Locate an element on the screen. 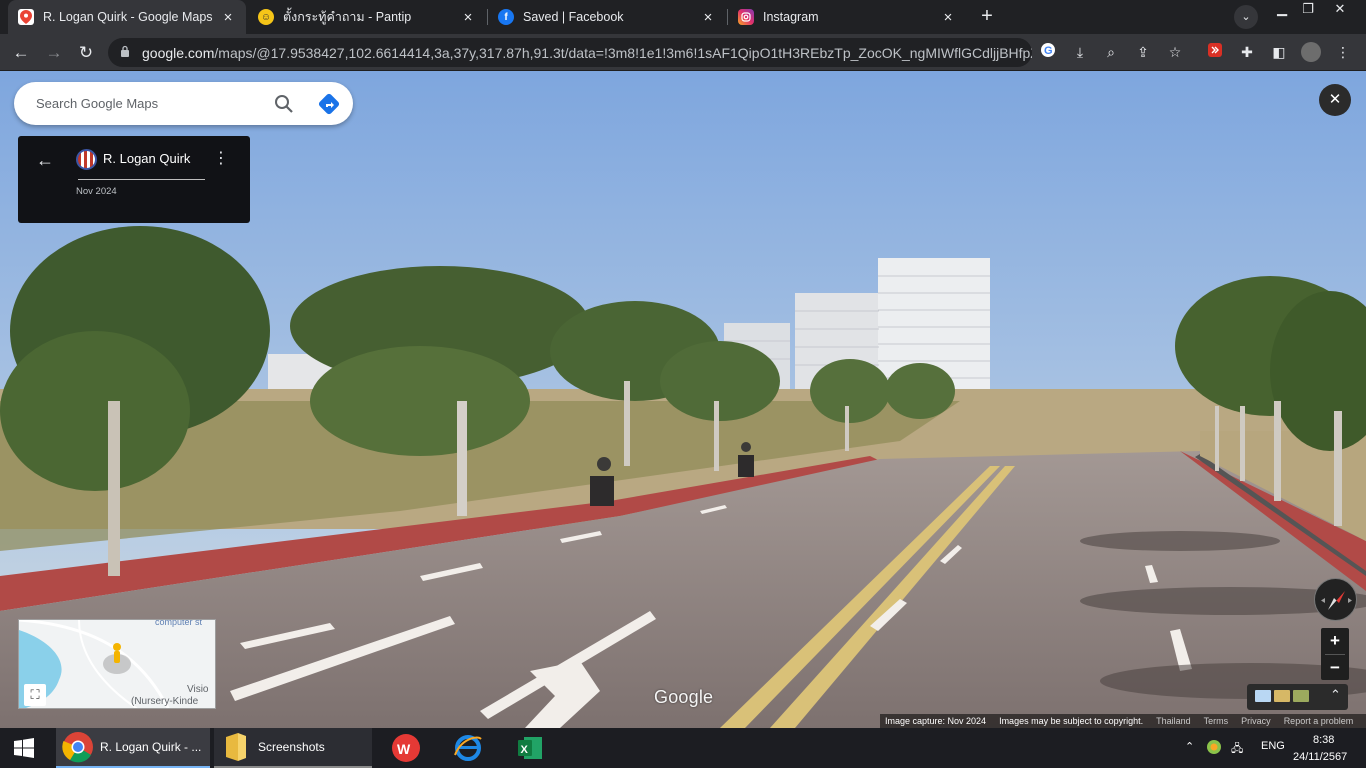  imagery-layers-control: ⌃ is located at coordinates (1297, 697).